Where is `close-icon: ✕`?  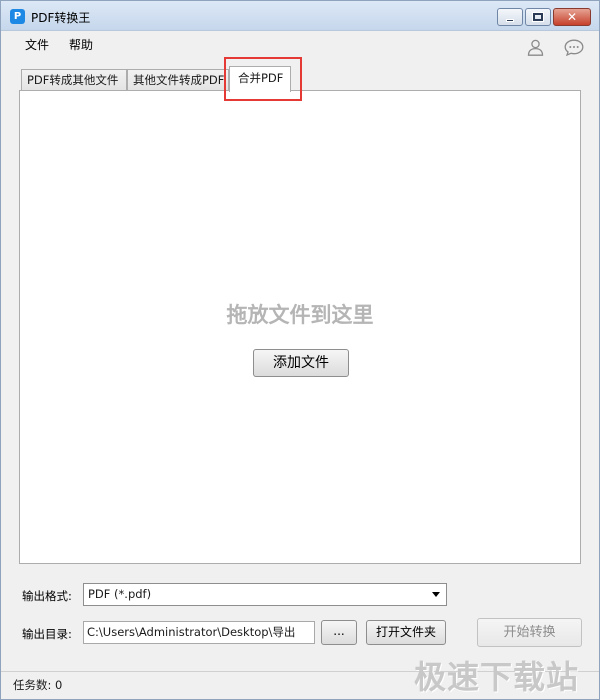
close-icon: ✕ is located at coordinates (572, 17).